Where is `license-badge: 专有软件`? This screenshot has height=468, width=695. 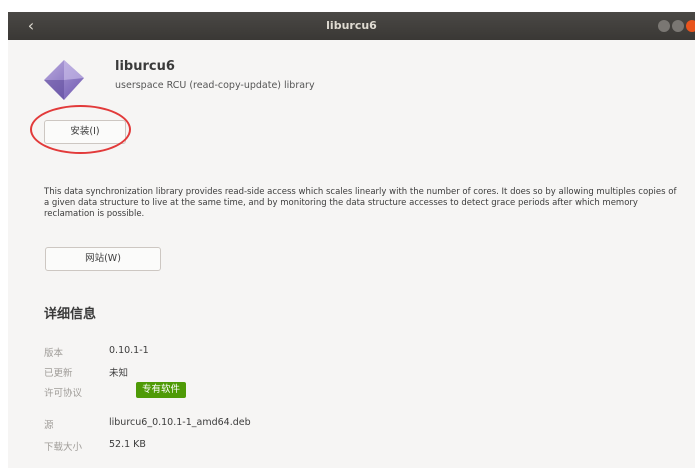 license-badge: 专有软件 is located at coordinates (161, 390).